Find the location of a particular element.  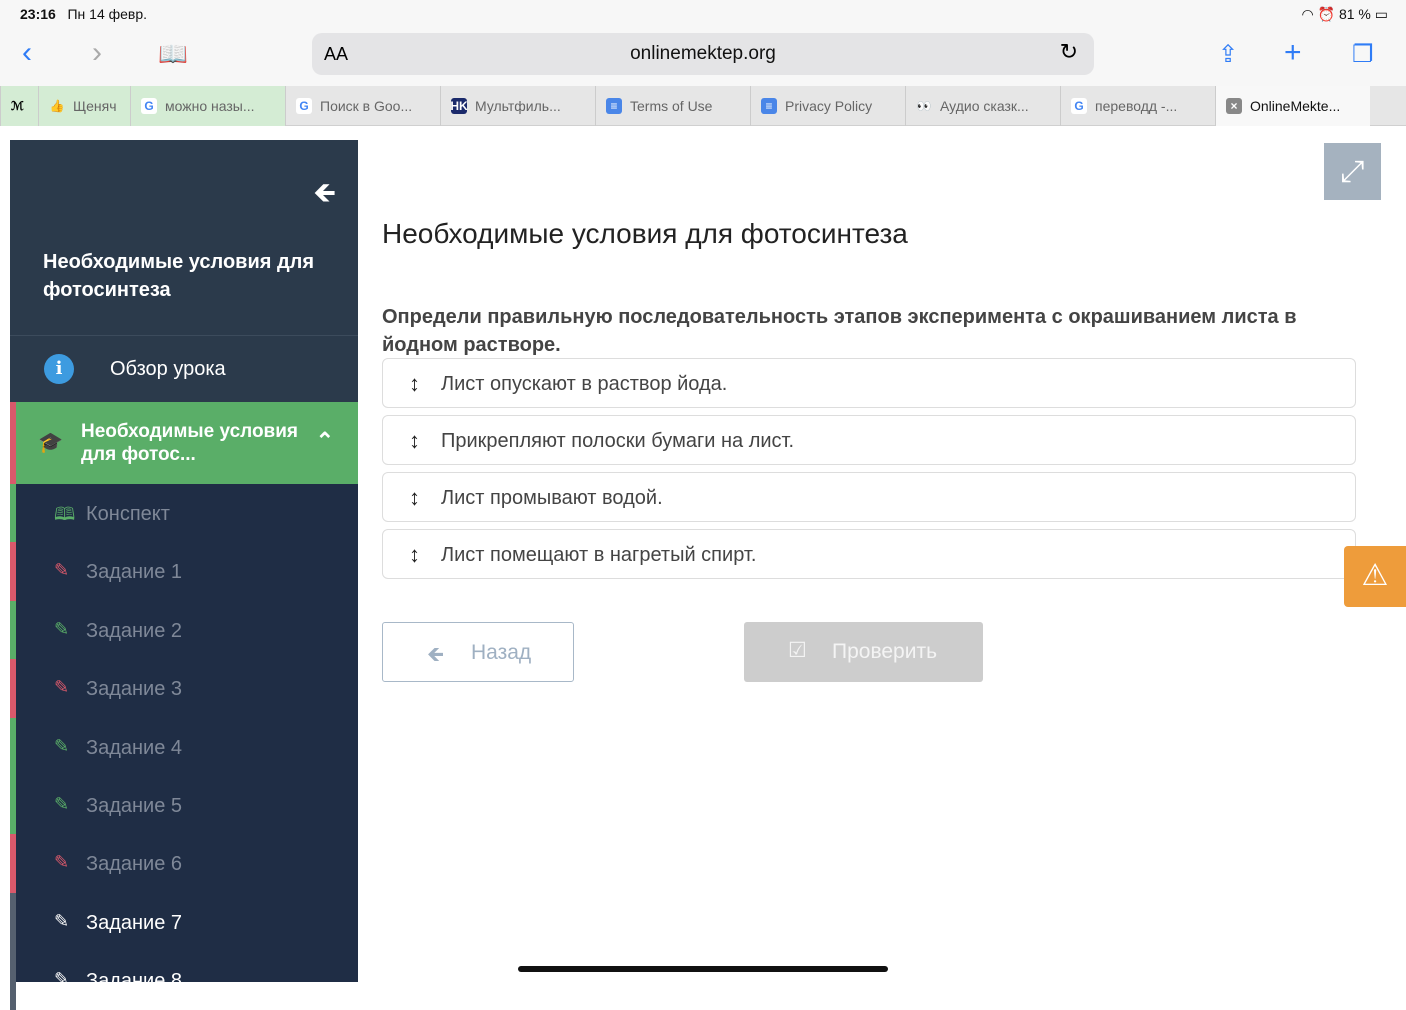

back-button: 🡸 Назад is located at coordinates (478, 652).